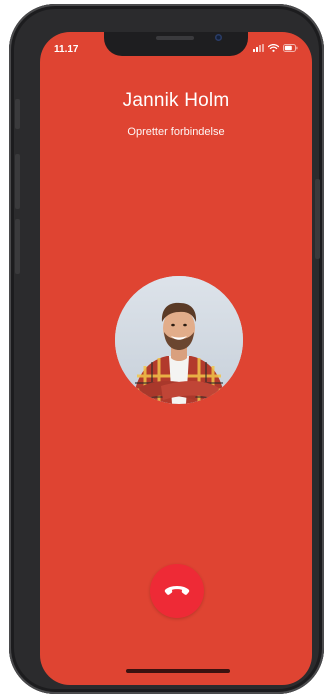 This screenshot has height=695, width=330. I want to click on phone-hangup-icon, so click(177, 590).